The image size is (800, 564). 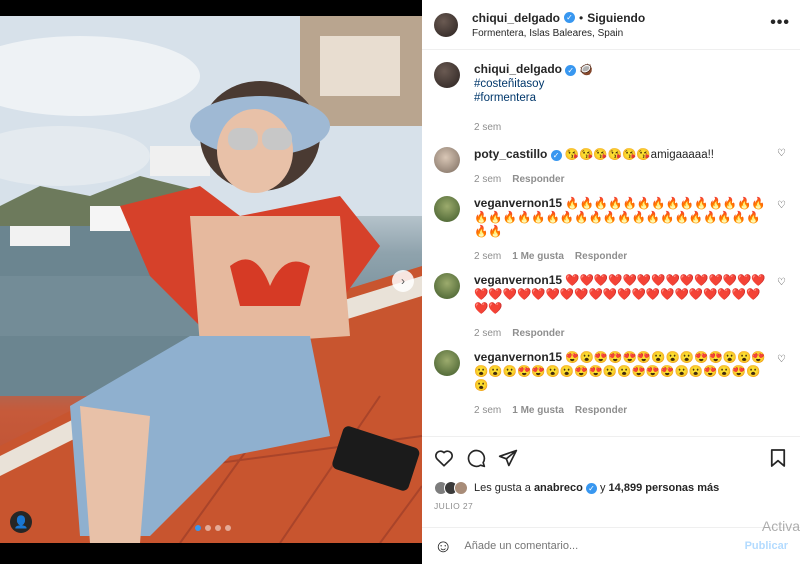 What do you see at coordinates (620, 84) in the screenshot?
I see `hashtag-link: #costeñitasoy` at bounding box center [620, 84].